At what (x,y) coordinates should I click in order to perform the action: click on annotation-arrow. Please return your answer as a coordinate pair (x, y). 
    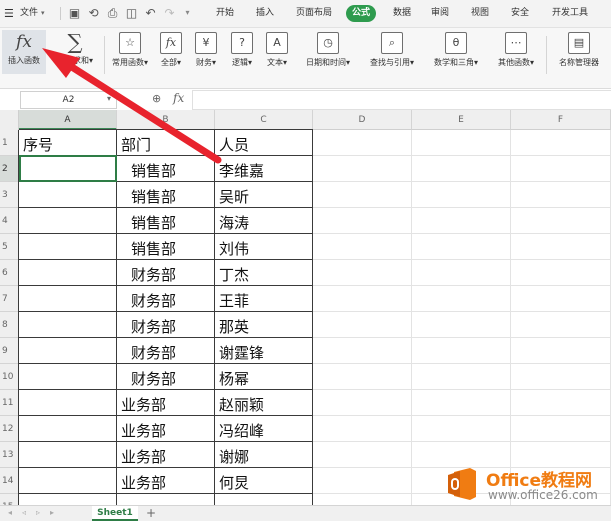
    Looking at the image, I should click on (132, 106).